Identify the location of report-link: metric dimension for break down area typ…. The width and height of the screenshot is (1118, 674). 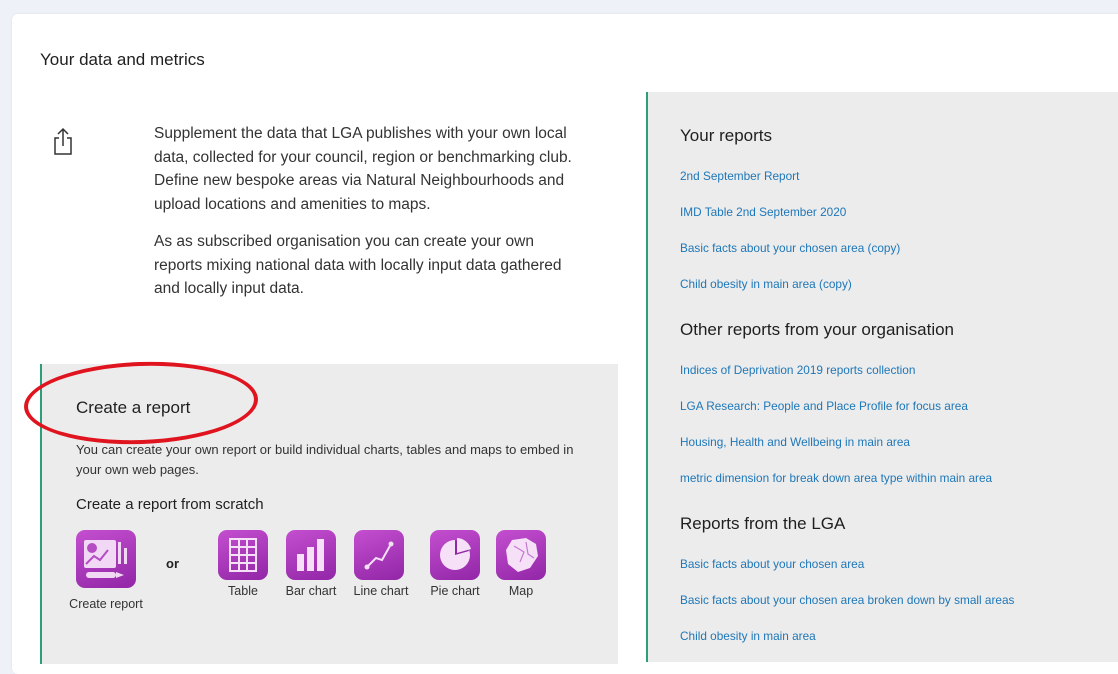
(836, 478).